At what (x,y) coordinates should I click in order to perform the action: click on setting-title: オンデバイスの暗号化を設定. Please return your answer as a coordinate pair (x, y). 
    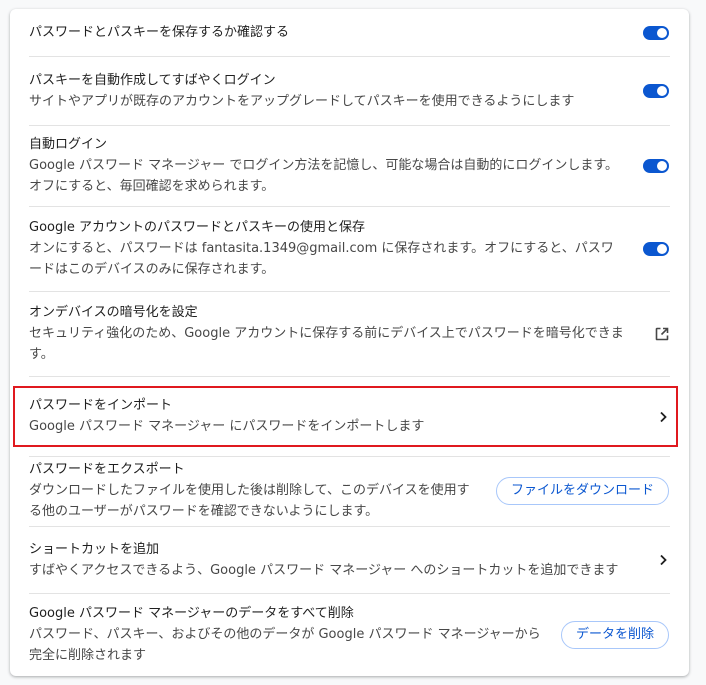
    Looking at the image, I should click on (113, 312).